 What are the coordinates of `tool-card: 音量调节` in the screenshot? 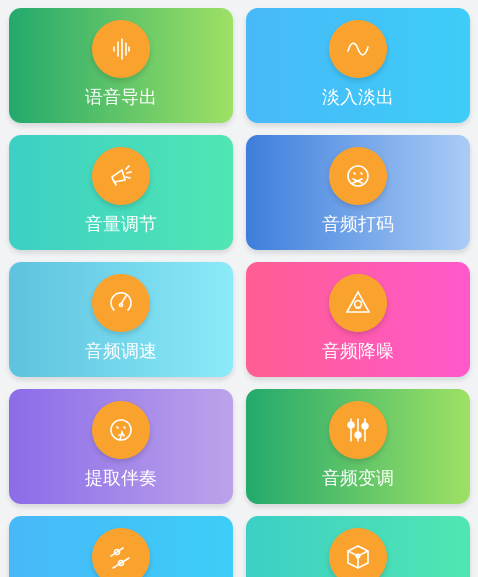 It's located at (121, 192).